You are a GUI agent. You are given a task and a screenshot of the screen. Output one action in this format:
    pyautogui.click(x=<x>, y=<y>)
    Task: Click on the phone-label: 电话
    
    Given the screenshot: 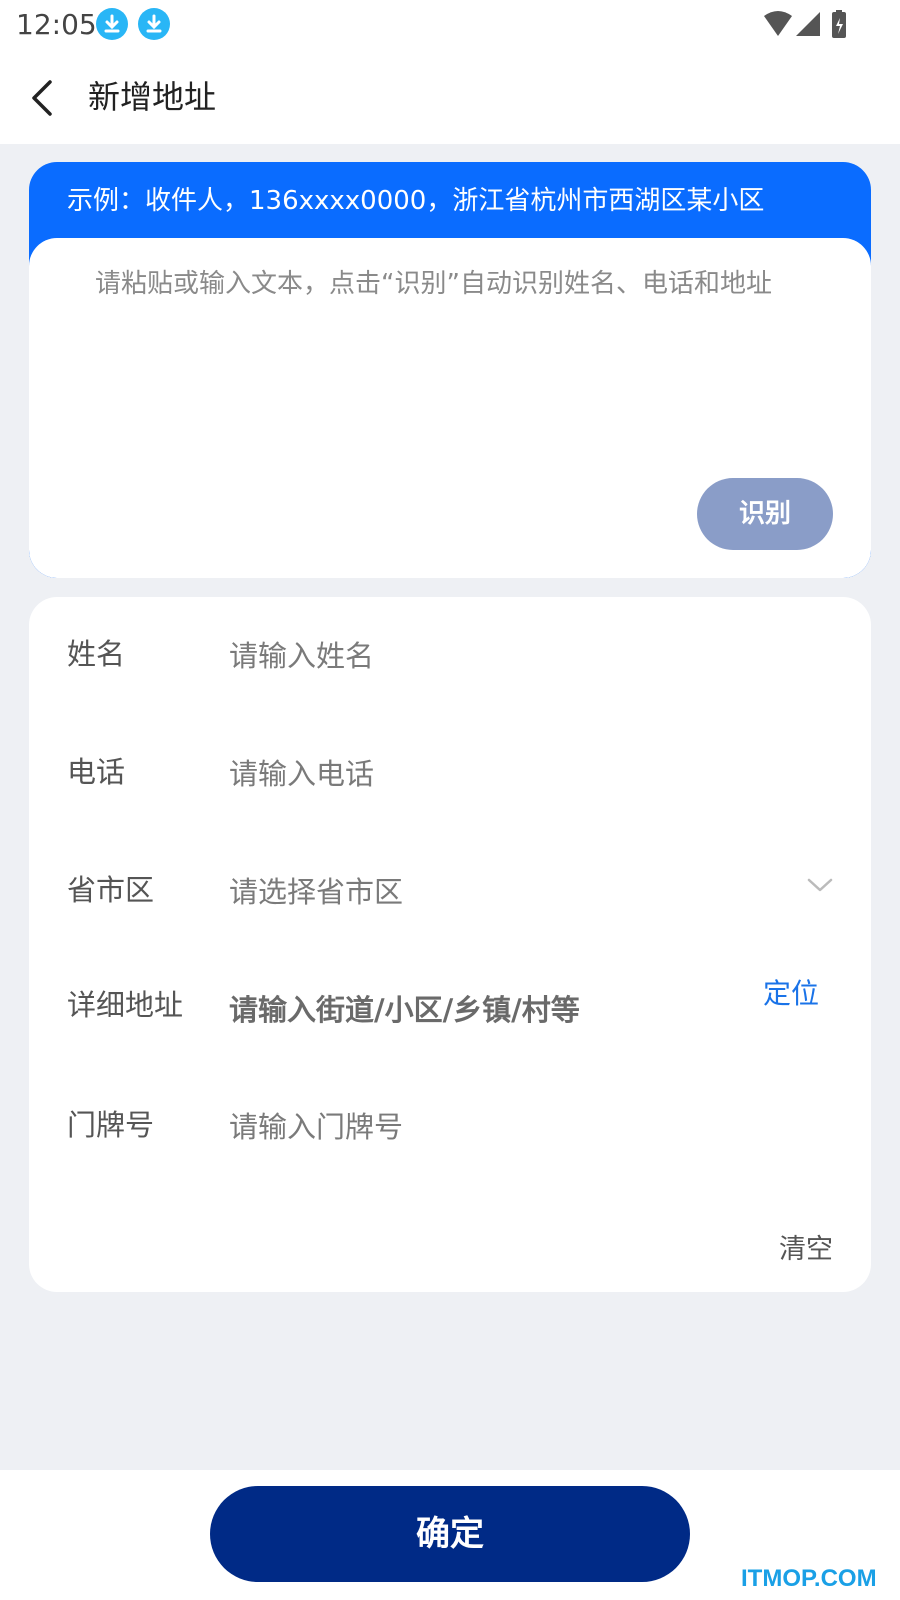 What is the action you would take?
    pyautogui.click(x=96, y=772)
    